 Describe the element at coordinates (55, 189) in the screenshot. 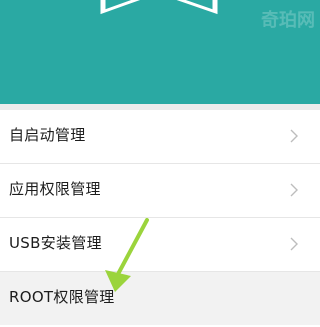

I see `settings-item-label: 应用权限管理` at that location.